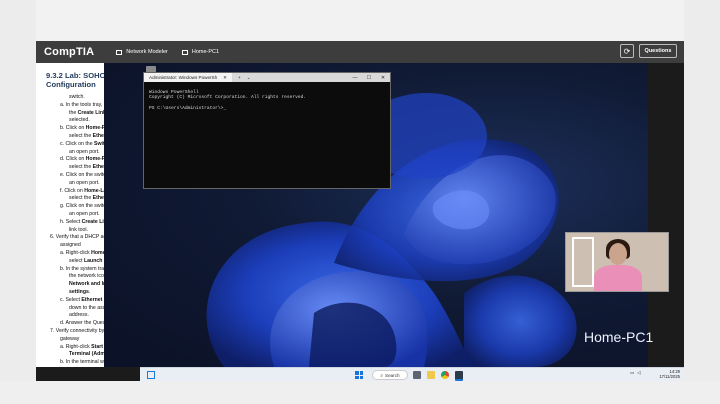 This screenshot has width=720, height=404. I want to click on powershell-tab-title: Administrator: Windows PowerSh, so click(183, 77).